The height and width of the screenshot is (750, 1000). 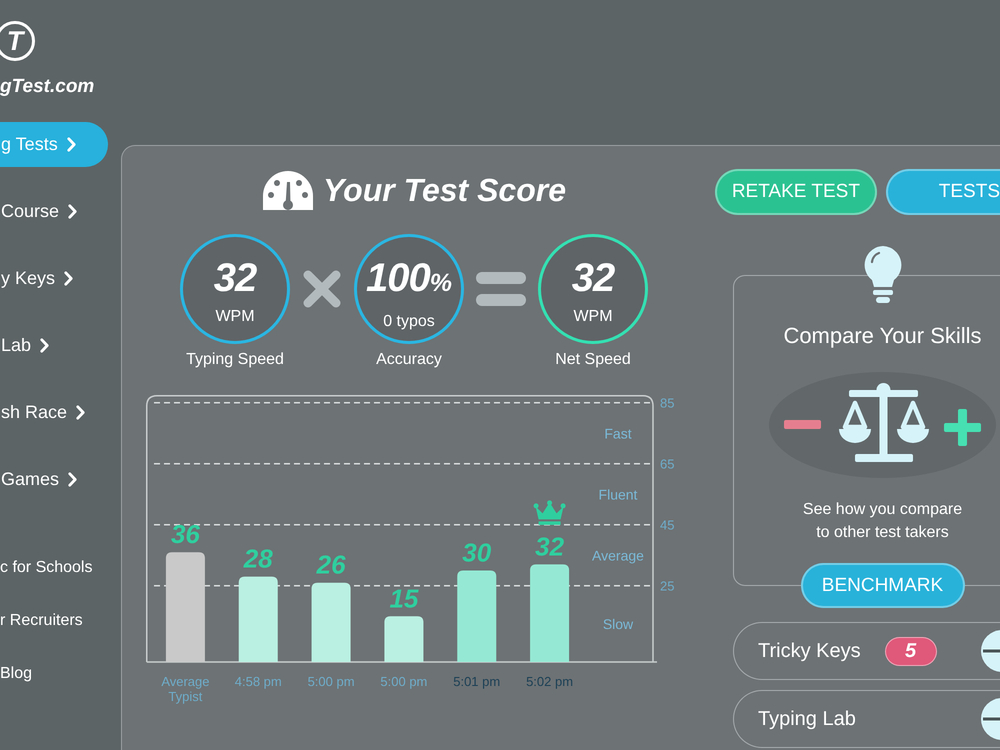 What do you see at coordinates (501, 289) in the screenshot?
I see `equals-icon` at bounding box center [501, 289].